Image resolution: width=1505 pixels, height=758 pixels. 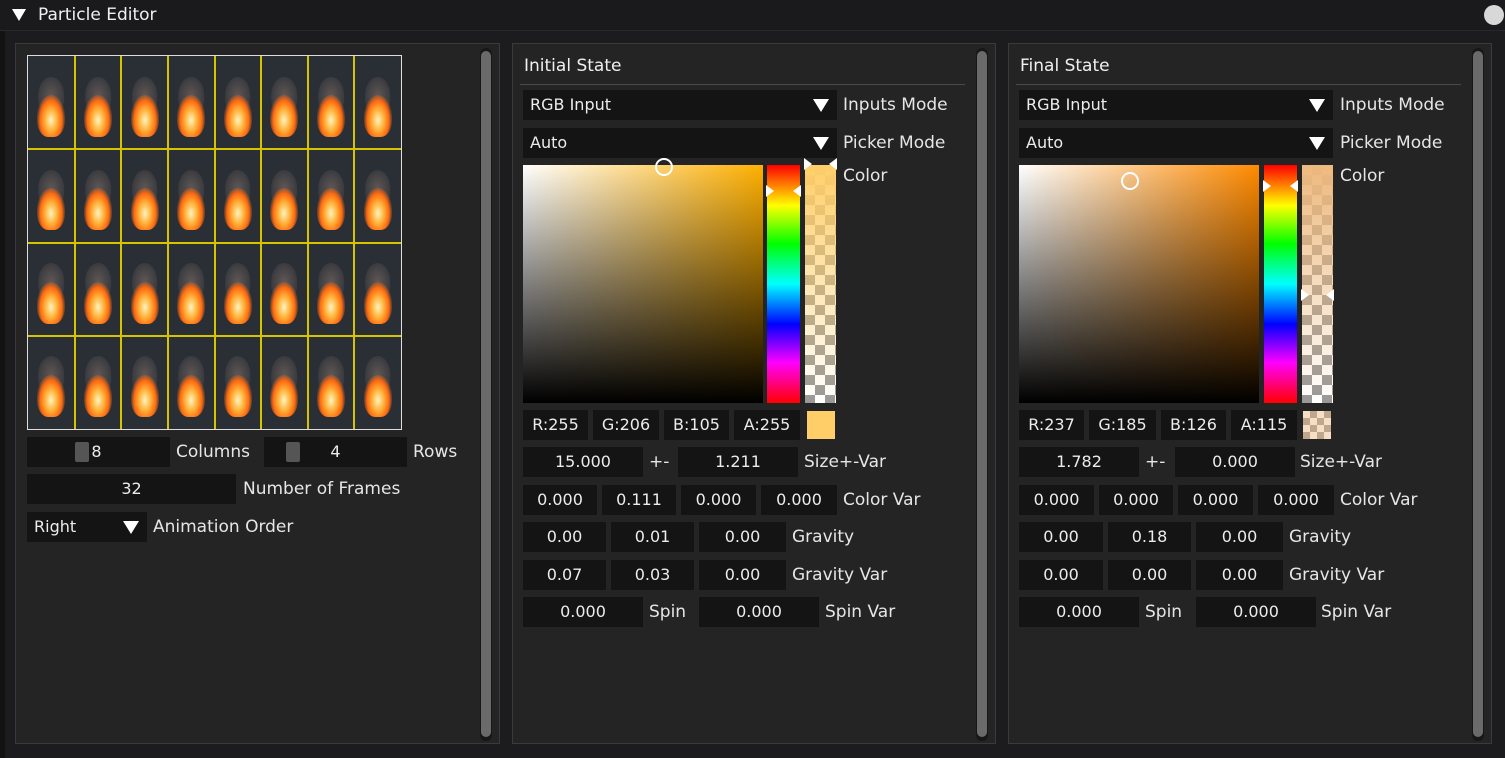 I want to click on initial-alpha-bar, so click(x=820, y=284).